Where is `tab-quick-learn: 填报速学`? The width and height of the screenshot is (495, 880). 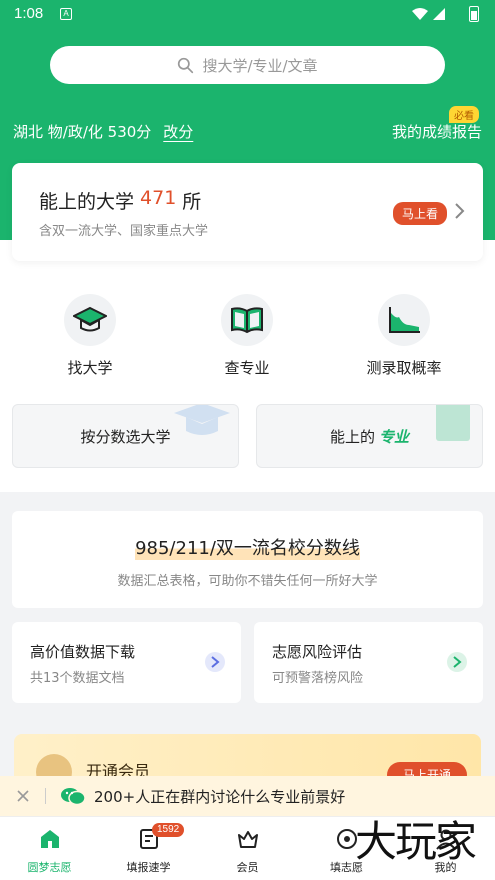
tab-quick-learn: 填报速学 is located at coordinates (148, 851).